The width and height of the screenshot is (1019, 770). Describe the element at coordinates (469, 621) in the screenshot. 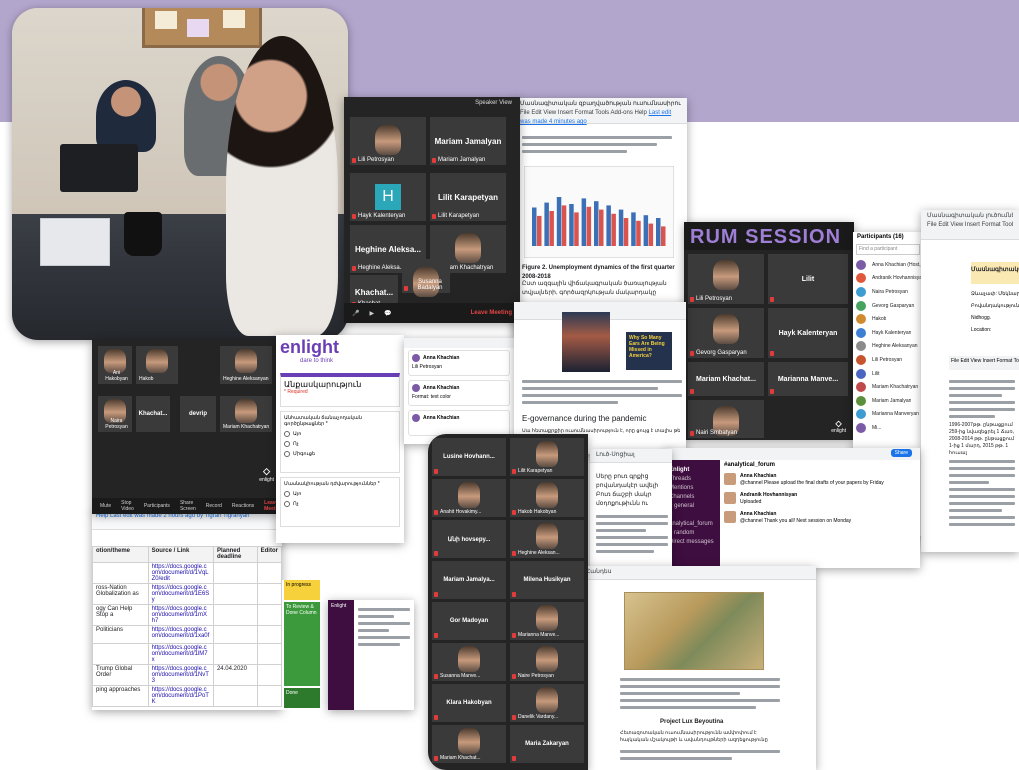

I see `video-tile: Gor Madoyan` at that location.